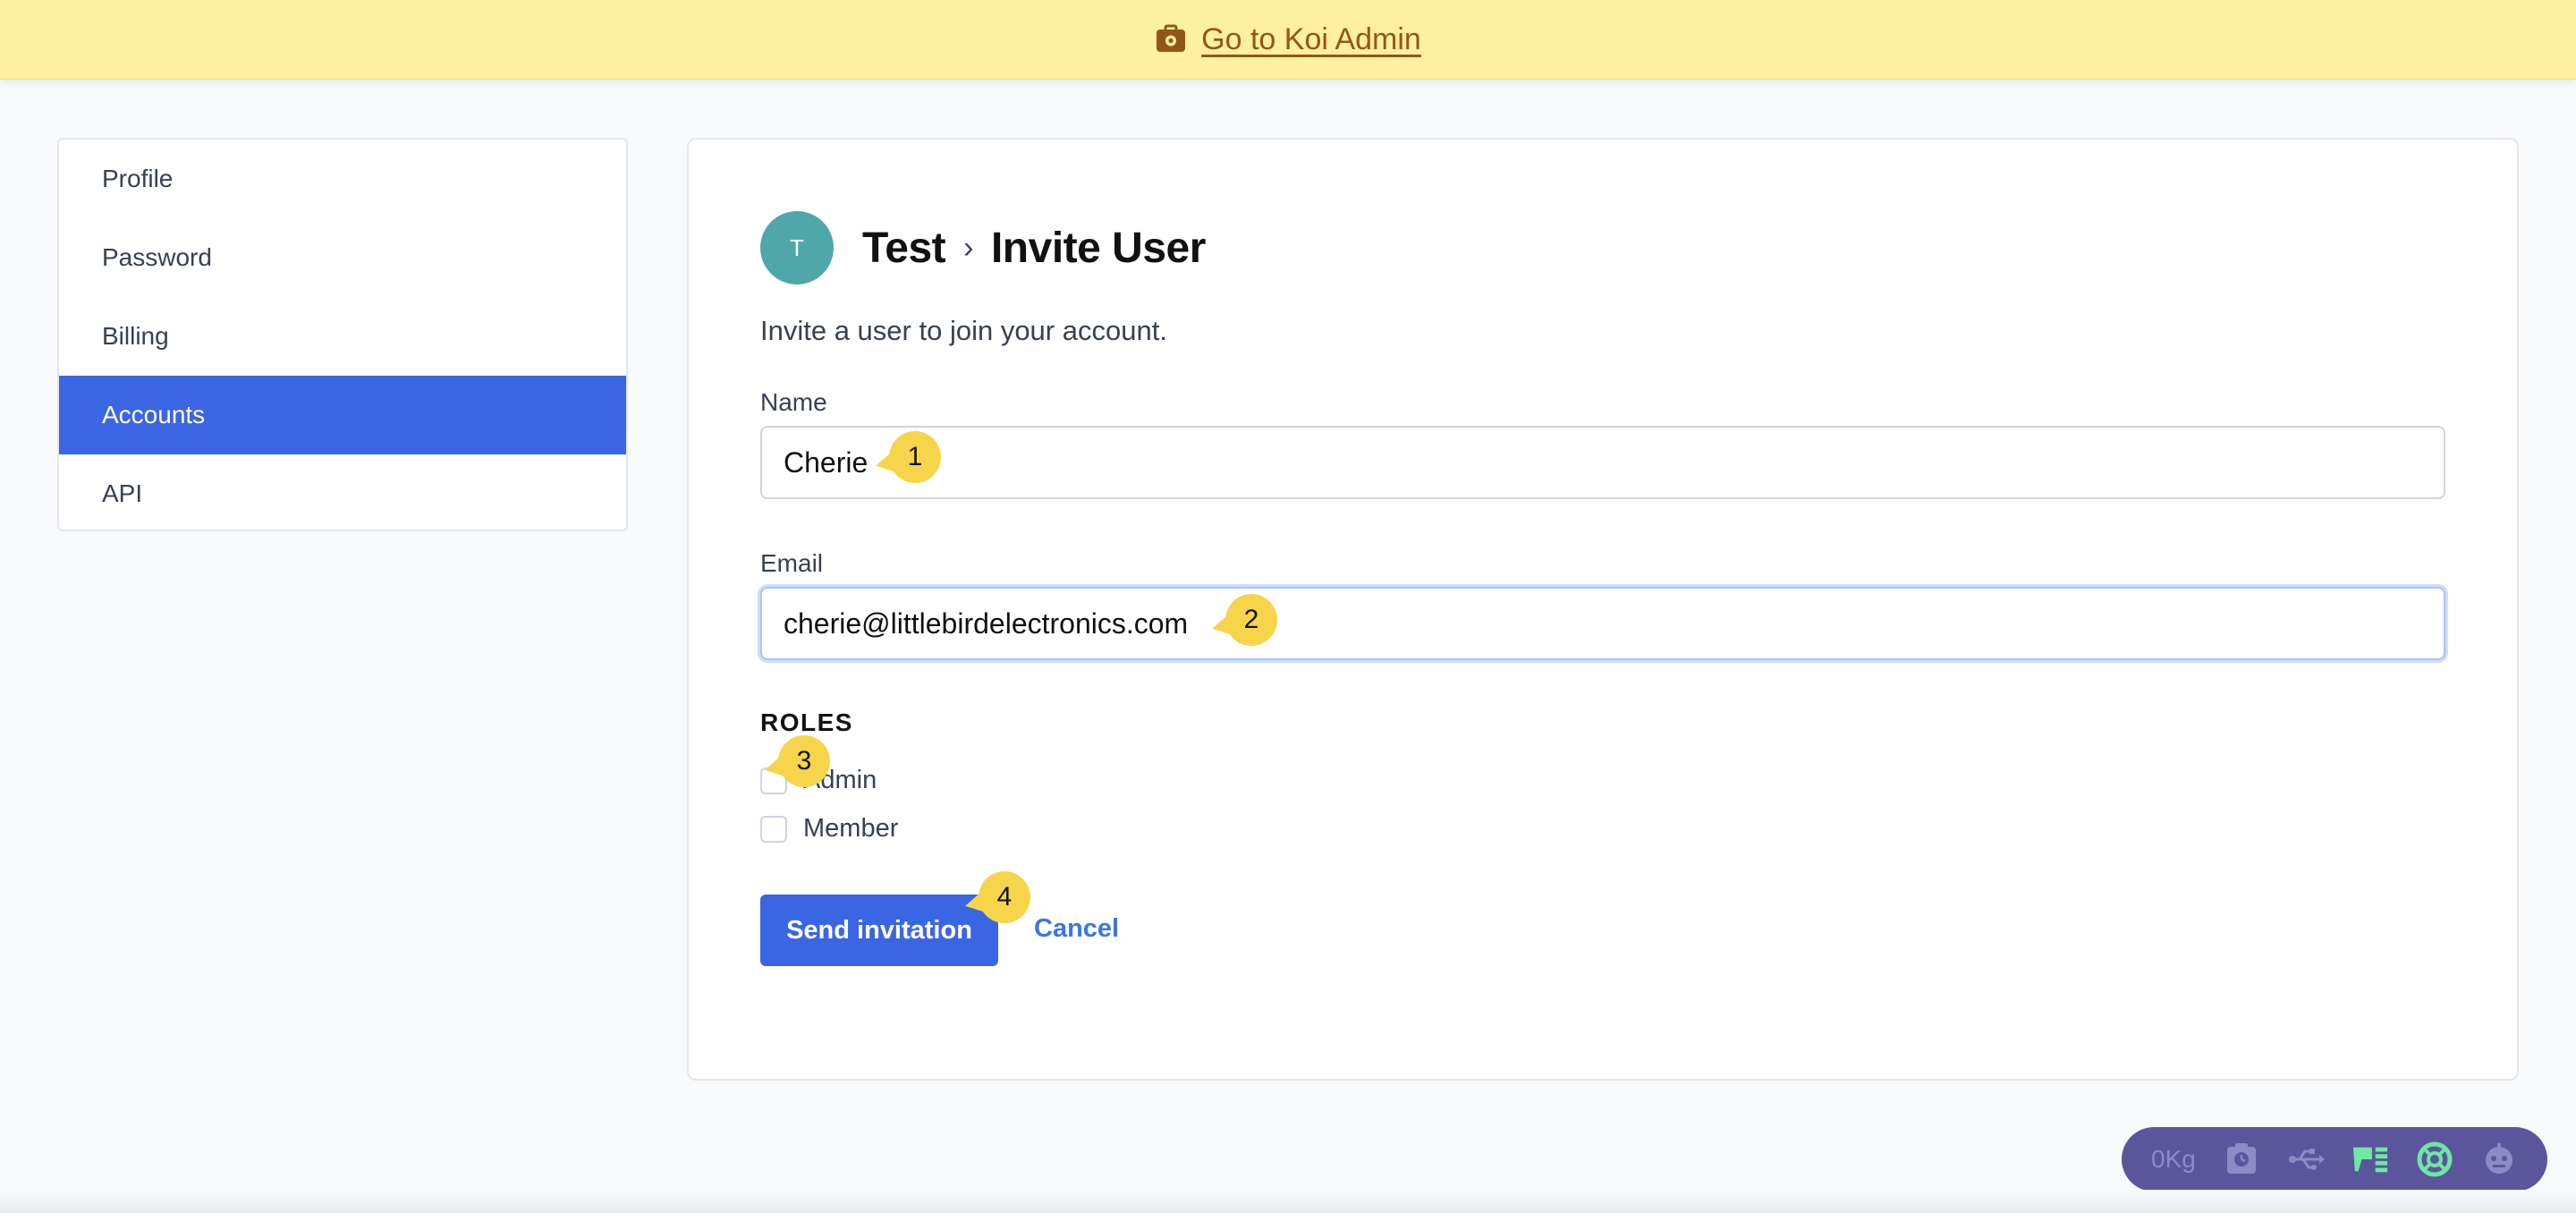 Image resolution: width=2576 pixels, height=1213 pixels. What do you see at coordinates (963, 330) in the screenshot?
I see `page-description: Invite a user to join your account.` at bounding box center [963, 330].